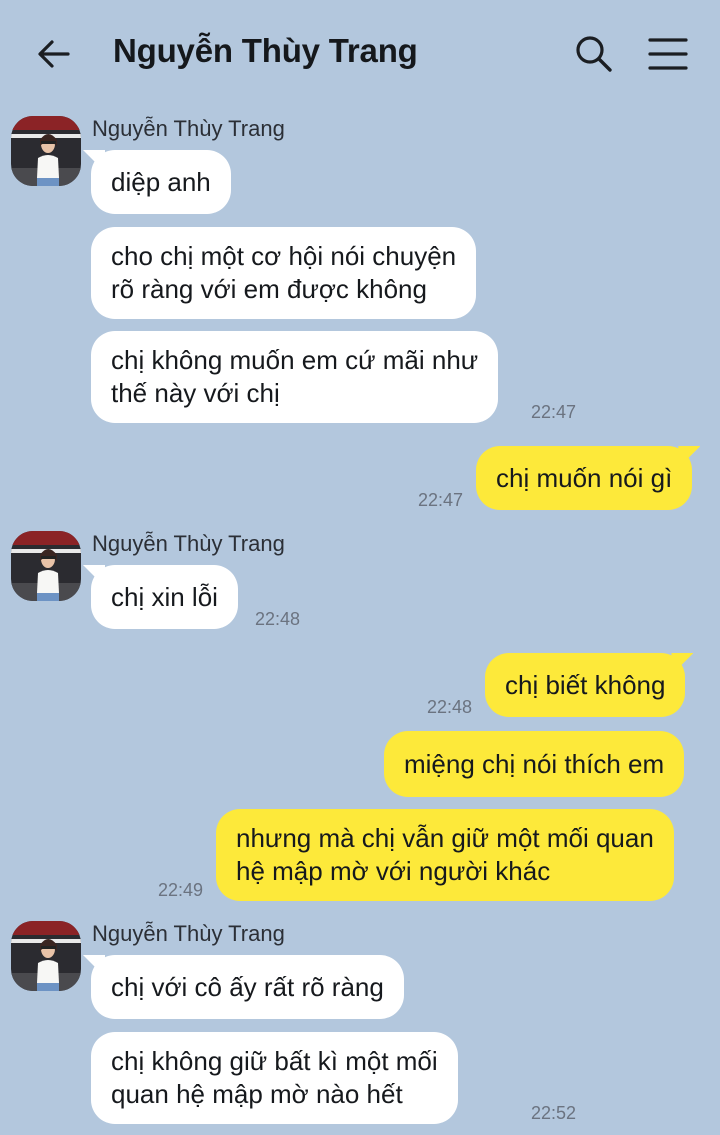  What do you see at coordinates (284, 256) in the screenshot?
I see `message-text: cho chị một cơ hội nói chuyện` at bounding box center [284, 256].